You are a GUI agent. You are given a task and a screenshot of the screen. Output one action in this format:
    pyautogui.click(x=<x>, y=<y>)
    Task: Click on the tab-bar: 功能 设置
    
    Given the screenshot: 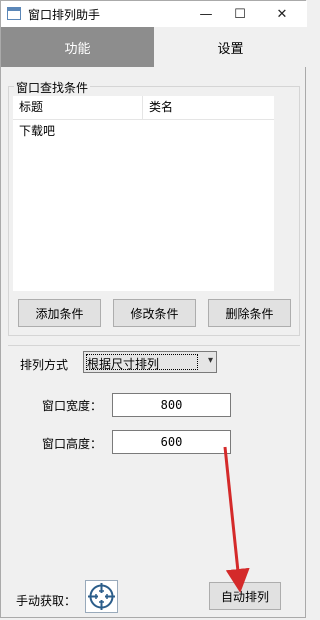 What is the action you would take?
    pyautogui.click(x=154, y=47)
    